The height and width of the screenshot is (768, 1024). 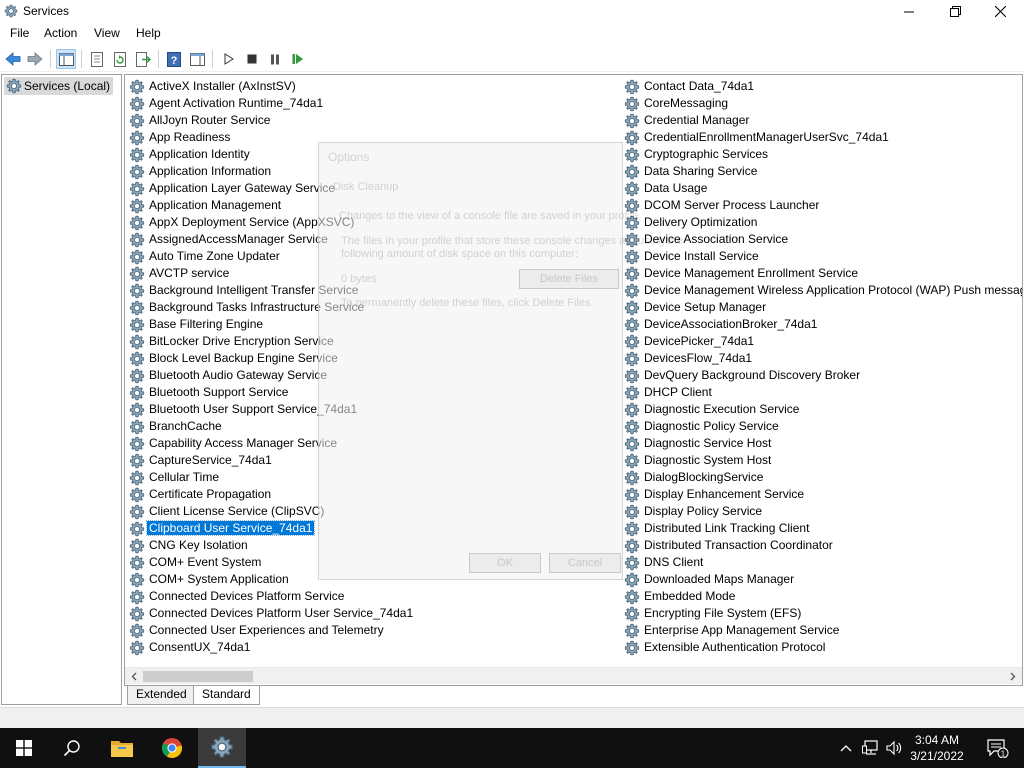 What do you see at coordinates (134, 676) in the screenshot?
I see `scroll-left-icon` at bounding box center [134, 676].